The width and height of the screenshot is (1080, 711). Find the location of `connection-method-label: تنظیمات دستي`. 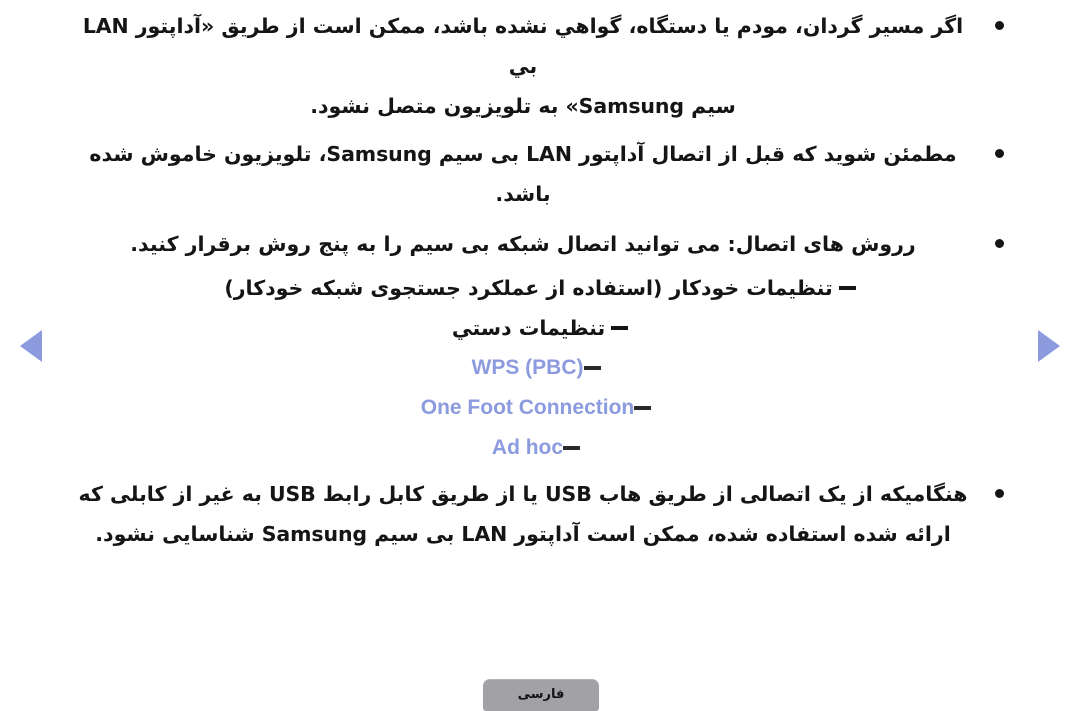

connection-method-label: تنظیمات دستي is located at coordinates (528, 328).